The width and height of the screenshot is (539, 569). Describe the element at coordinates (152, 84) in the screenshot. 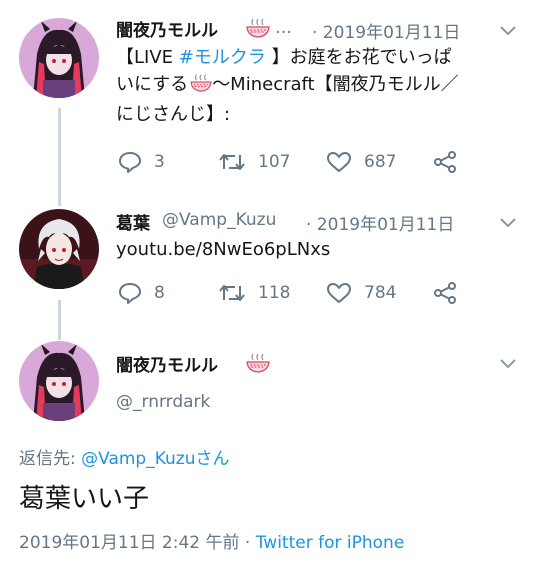

I see `text-segment: いにする` at that location.